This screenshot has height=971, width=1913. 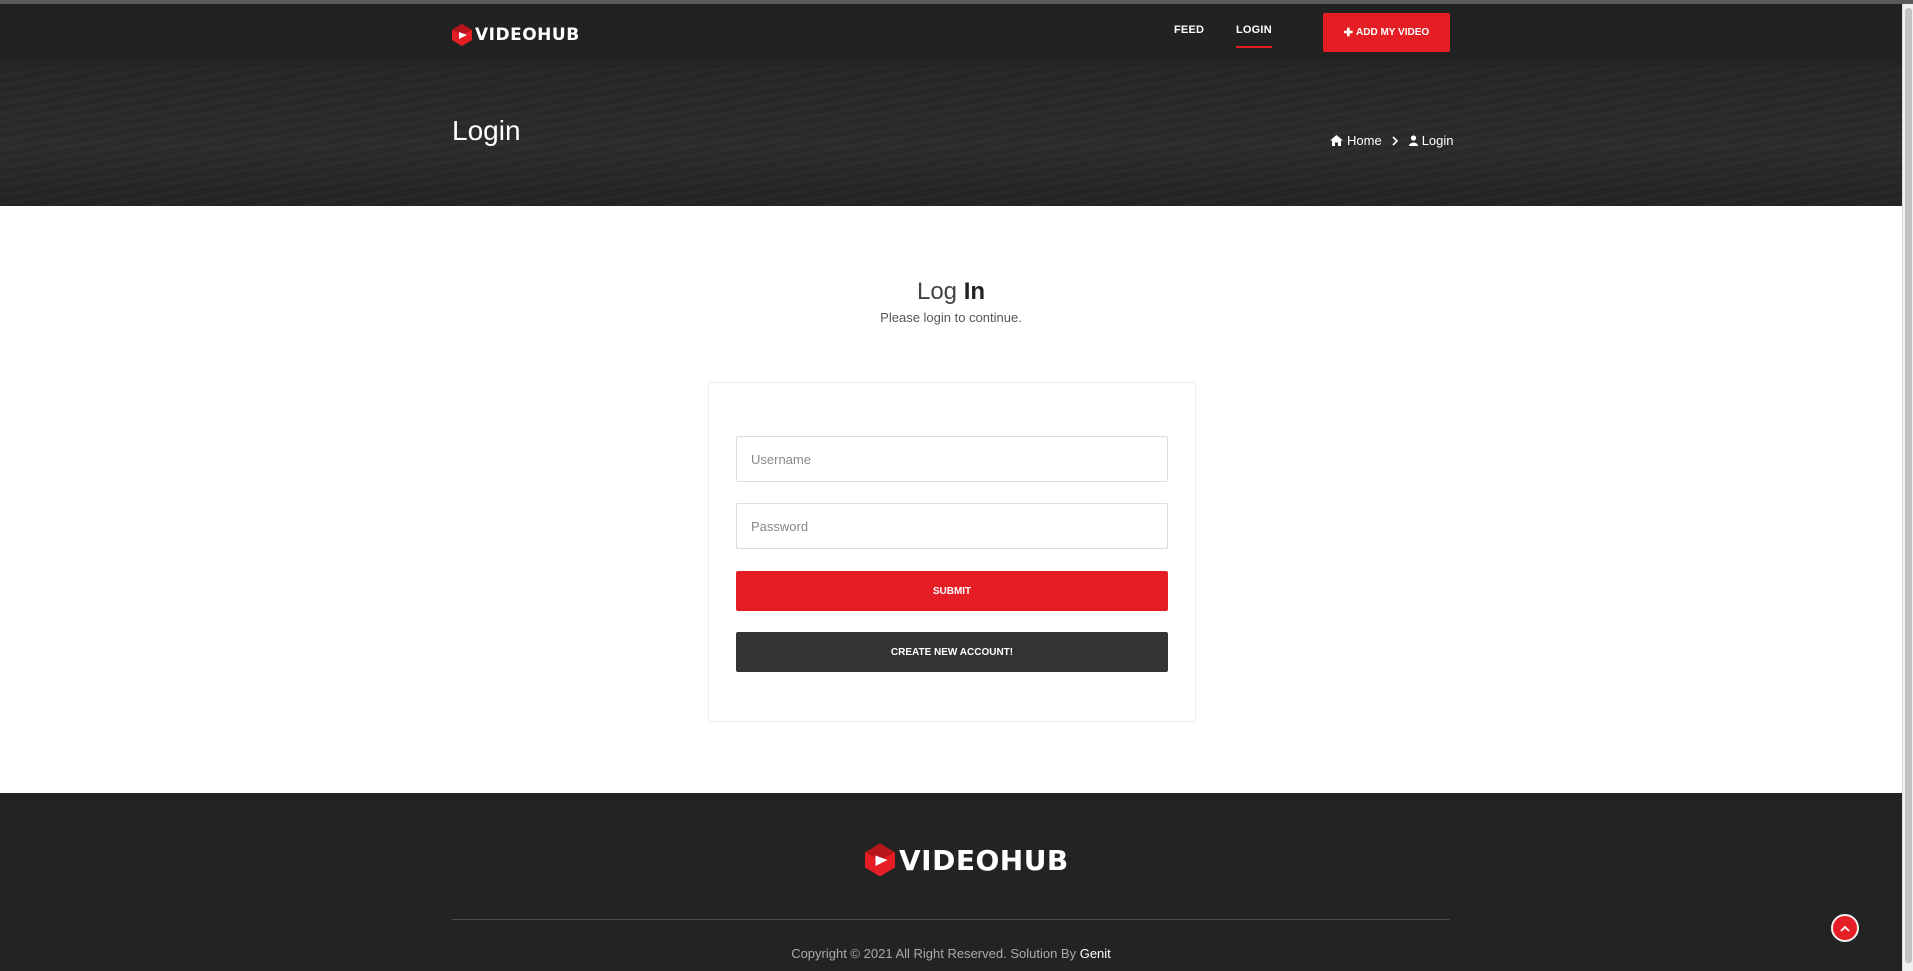 What do you see at coordinates (1437, 140) in the screenshot?
I see `breadcrumb-login-label: Login` at bounding box center [1437, 140].